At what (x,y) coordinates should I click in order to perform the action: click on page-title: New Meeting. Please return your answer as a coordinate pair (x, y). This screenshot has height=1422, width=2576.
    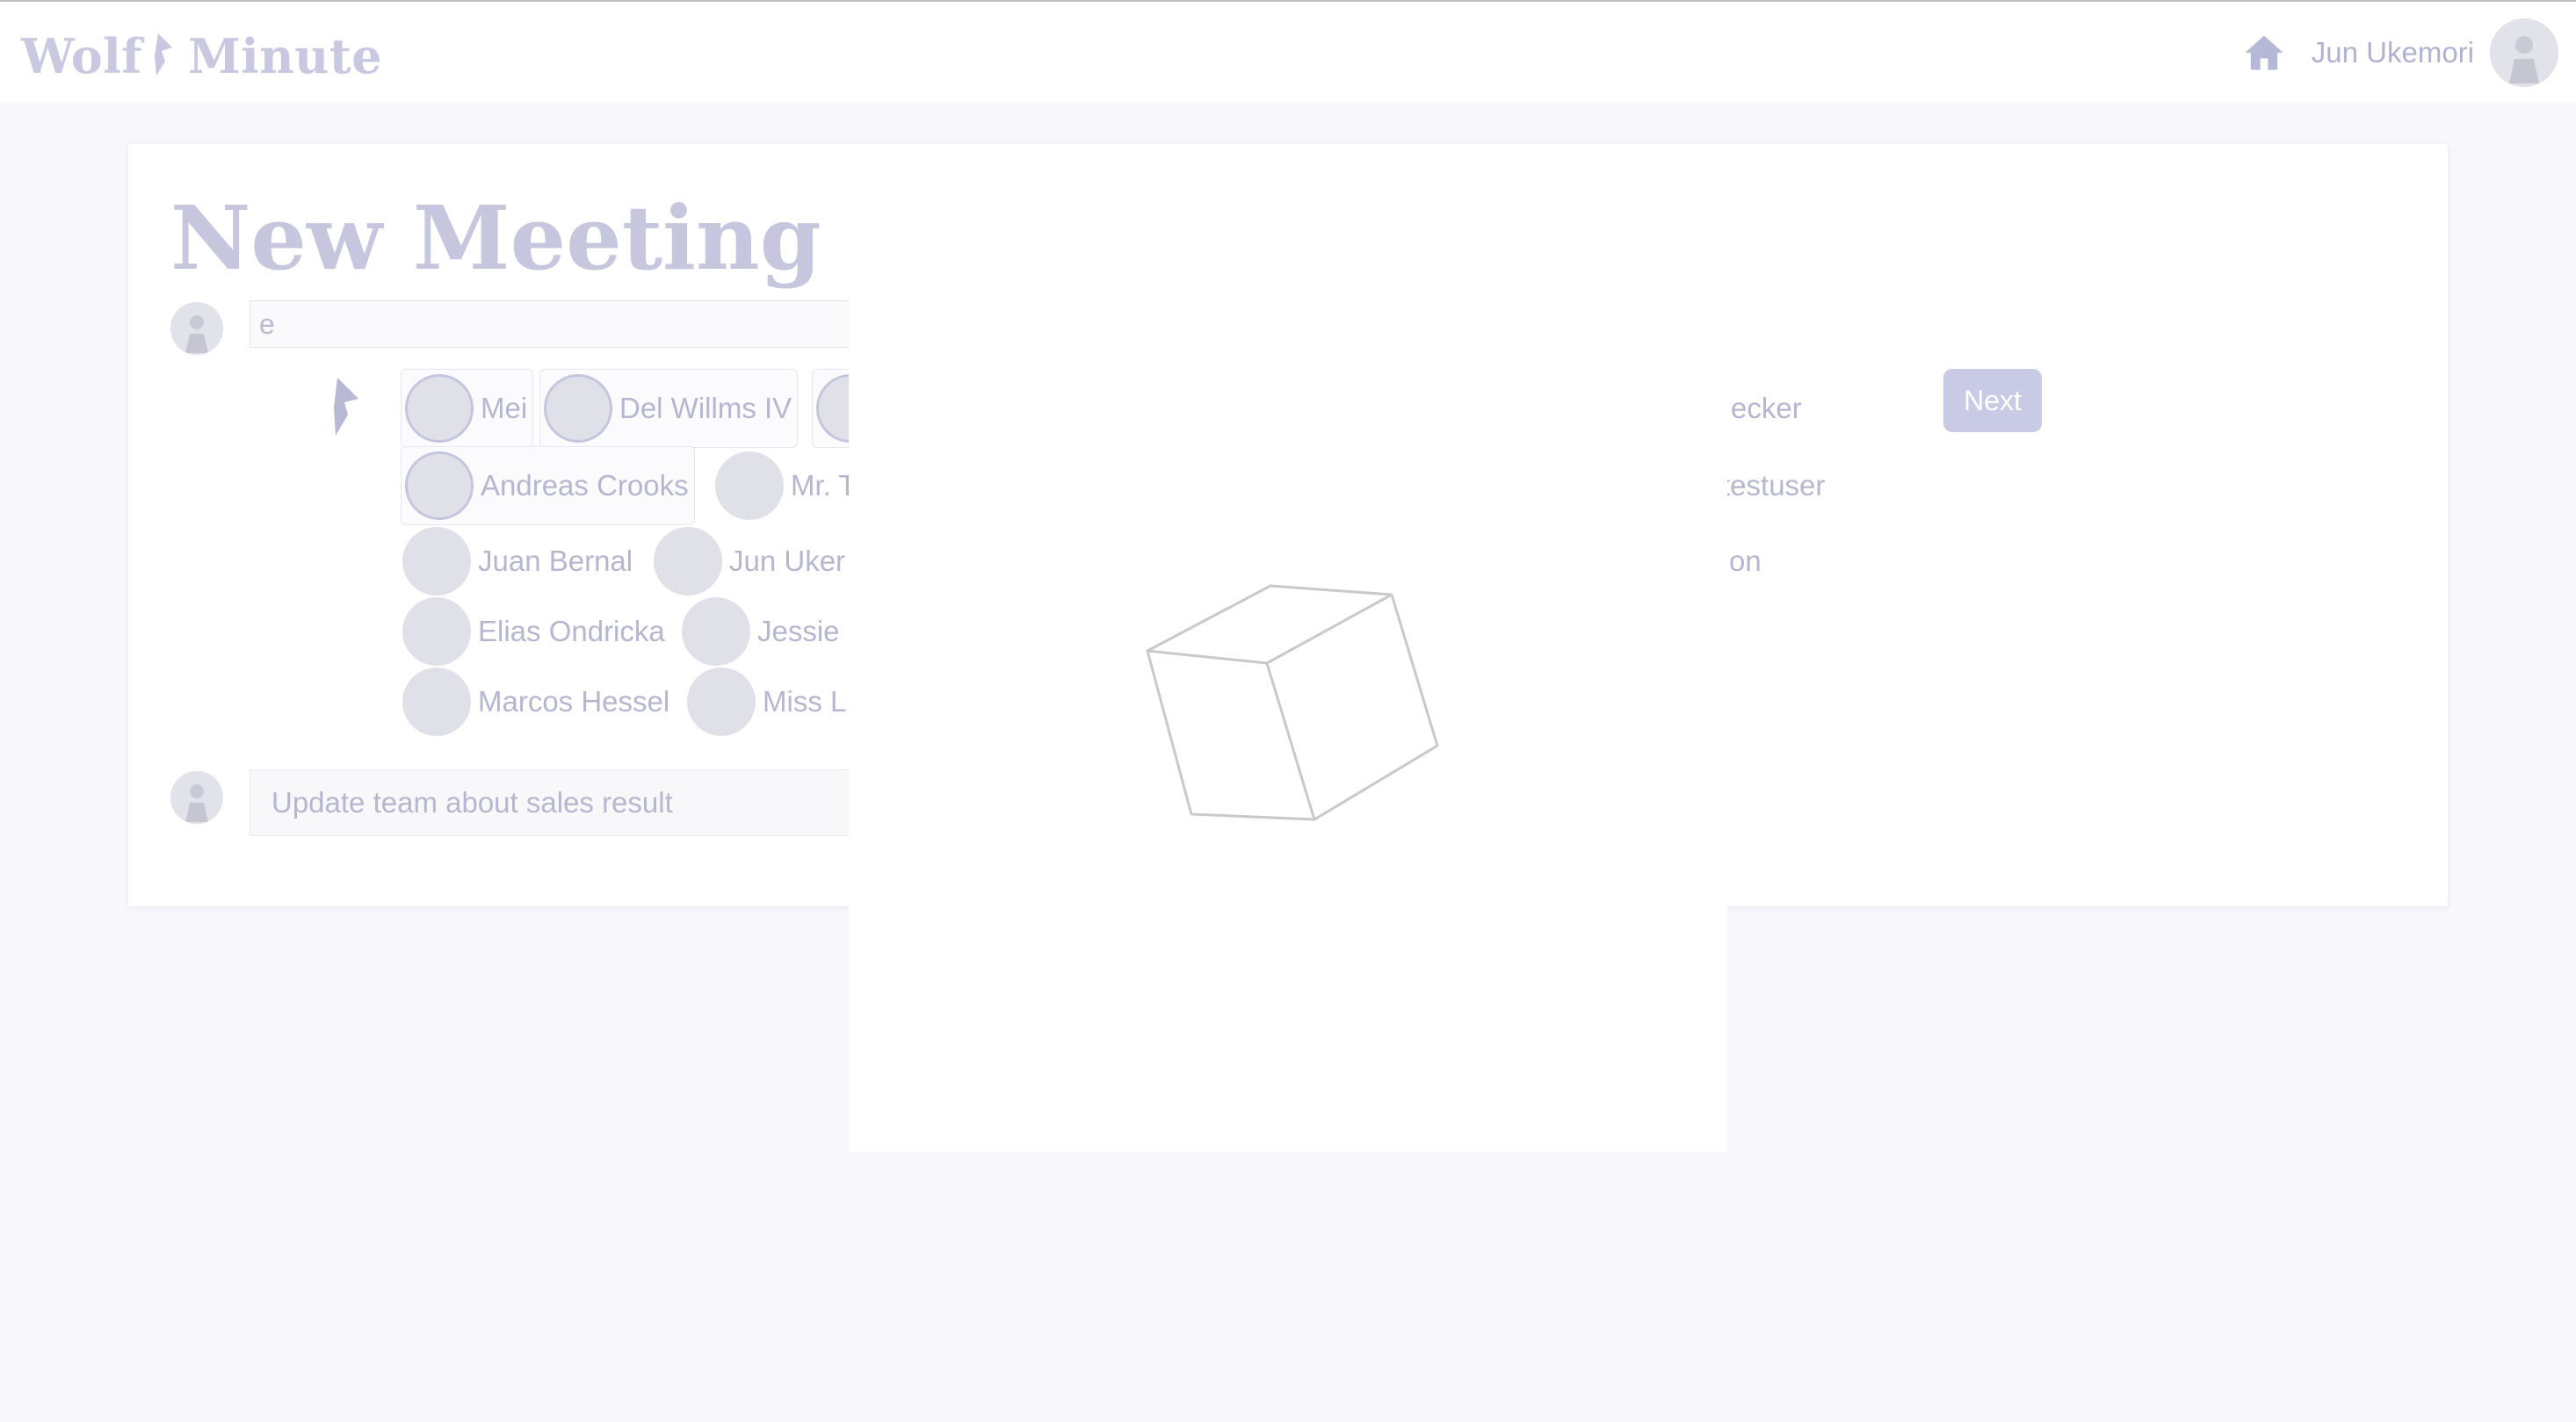
    Looking at the image, I should click on (495, 238).